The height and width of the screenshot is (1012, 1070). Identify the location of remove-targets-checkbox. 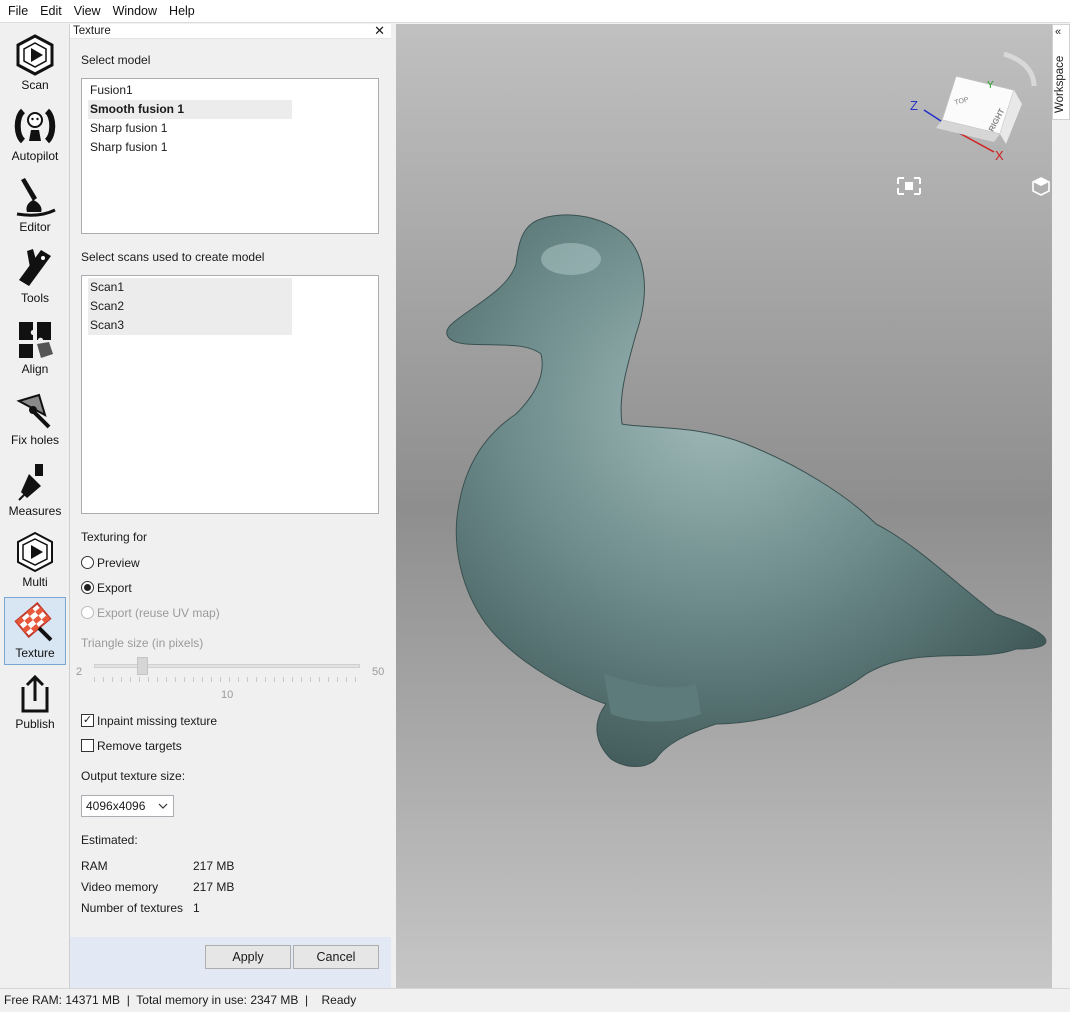
(87, 745).